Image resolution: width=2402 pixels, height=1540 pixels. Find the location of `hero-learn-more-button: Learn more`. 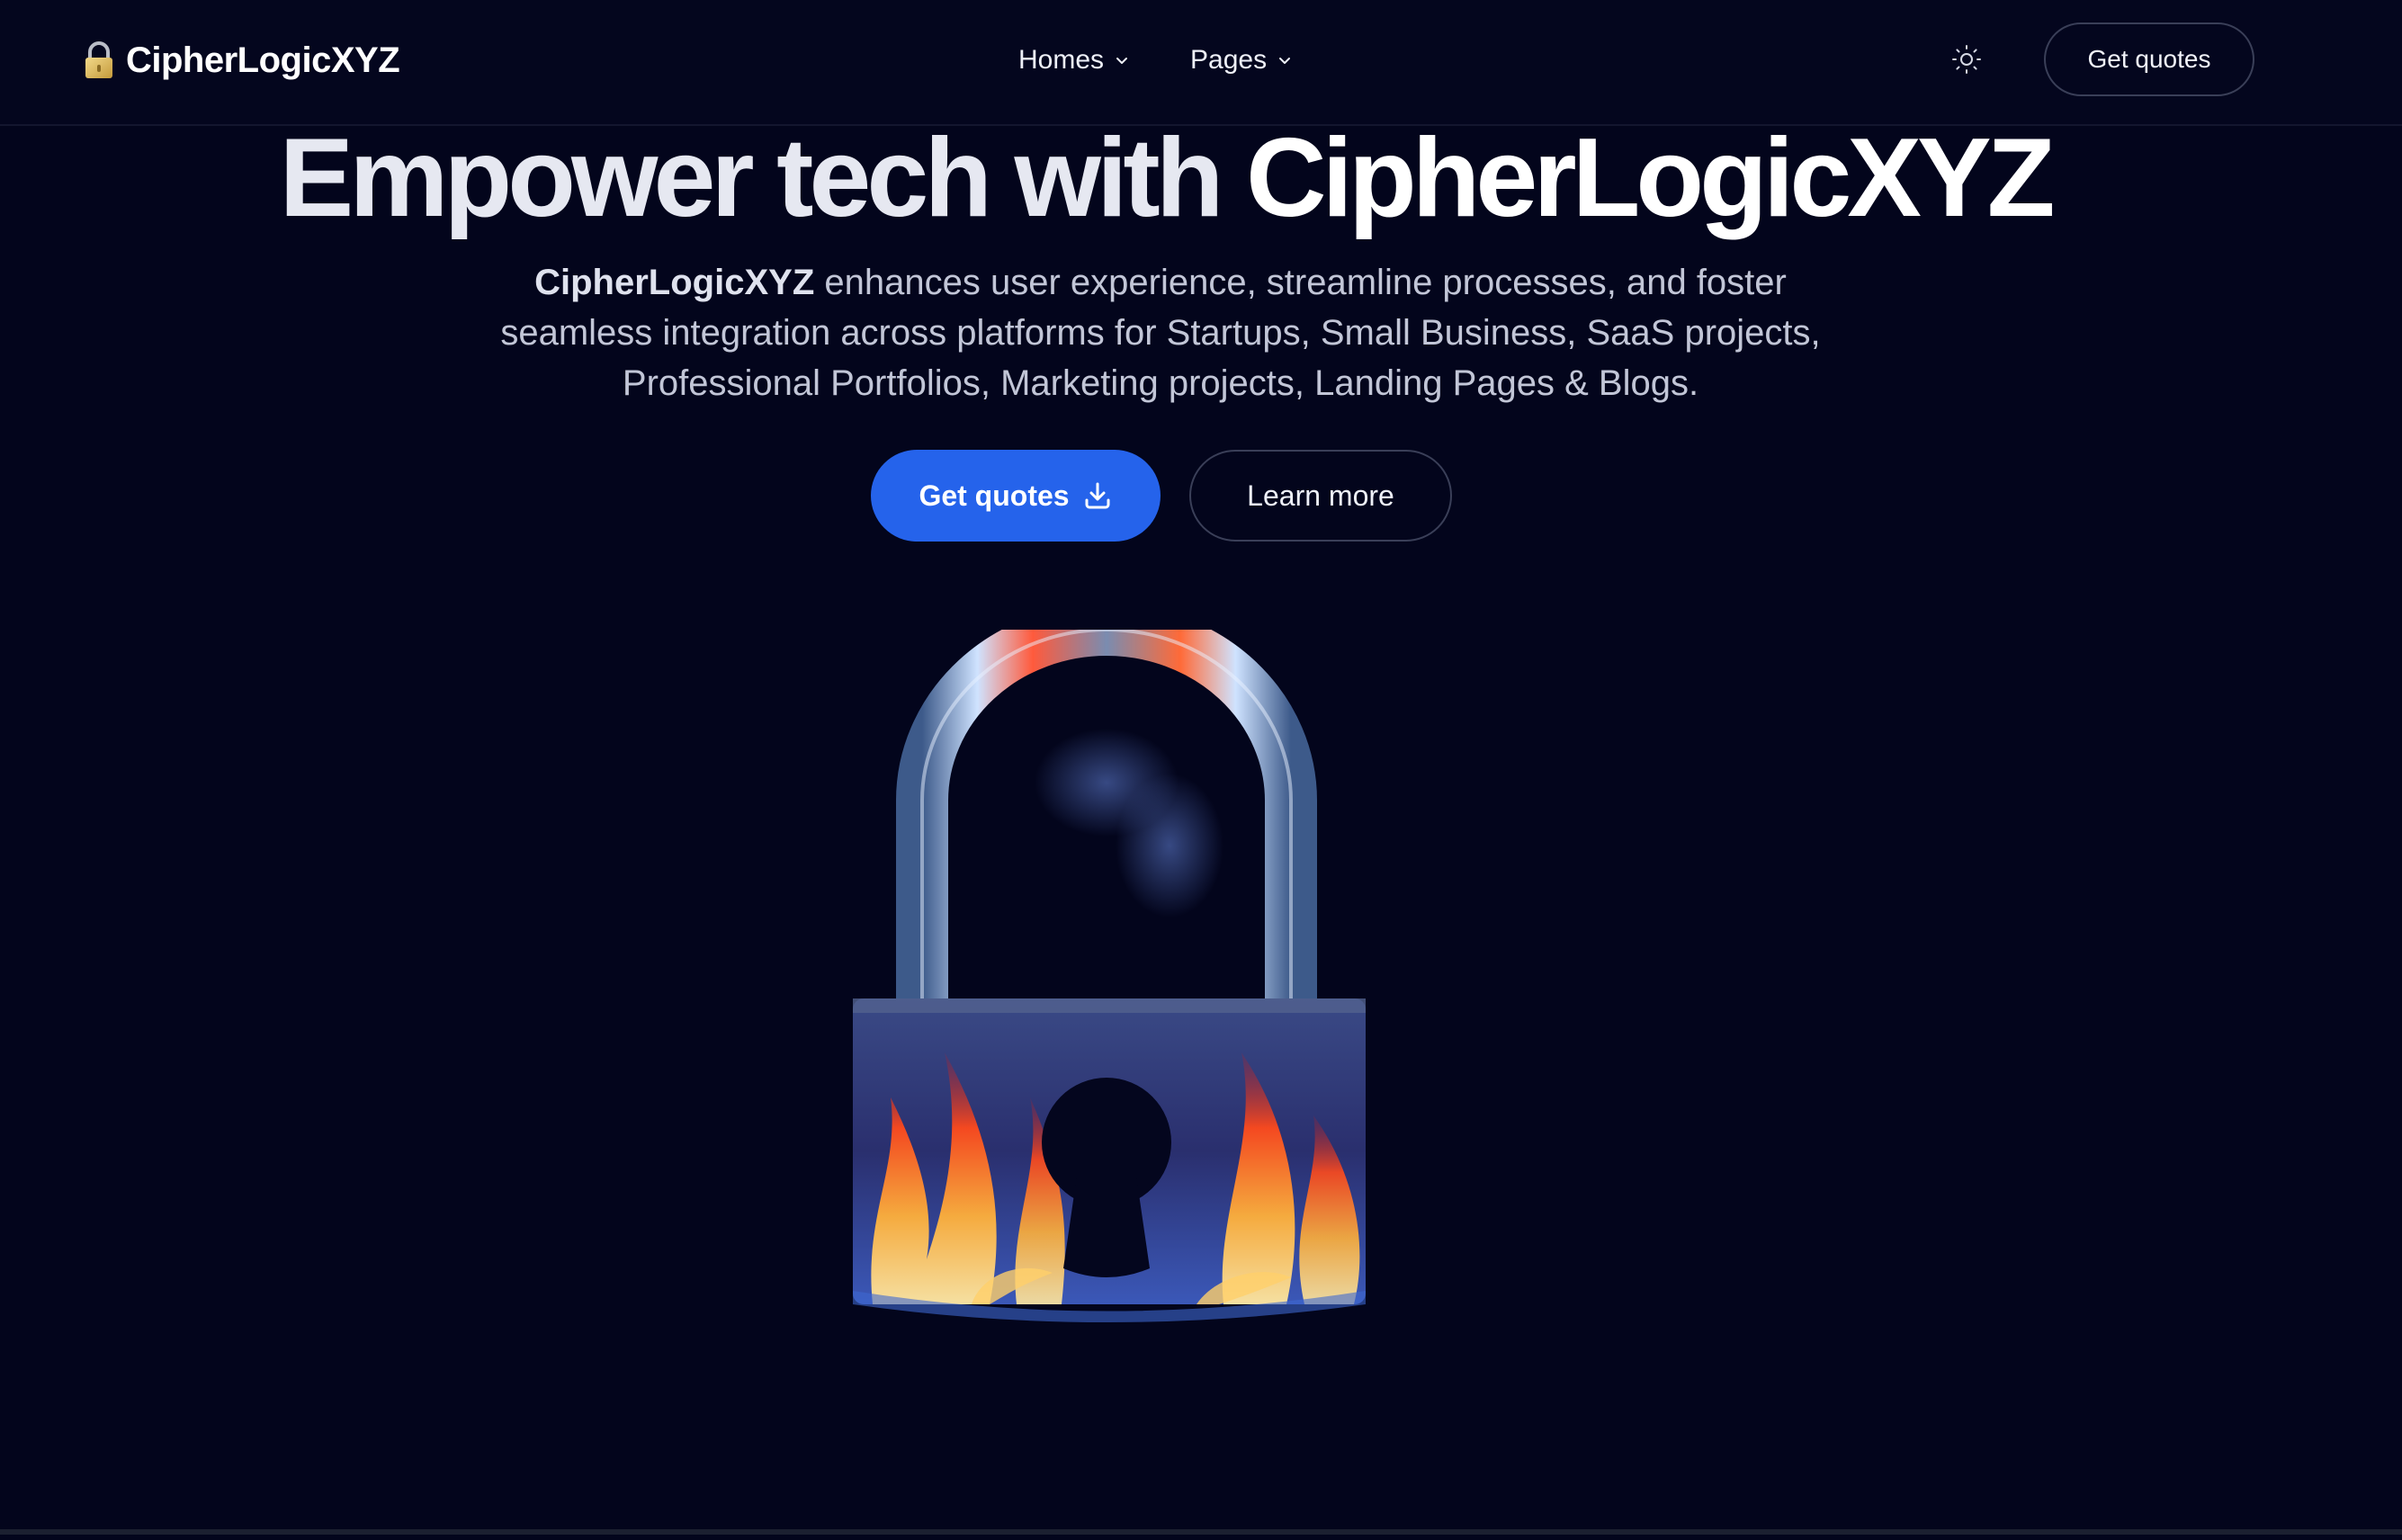

hero-learn-more-button: Learn more is located at coordinates (1321, 496).